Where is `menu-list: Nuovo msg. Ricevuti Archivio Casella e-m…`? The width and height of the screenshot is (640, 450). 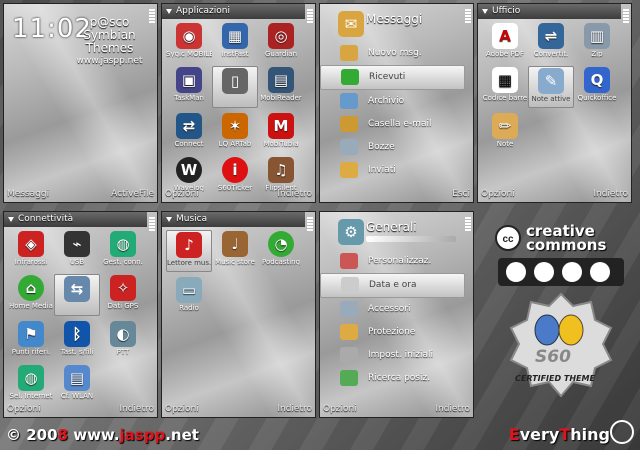 menu-list: Nuovo msg. Ricevuti Archivio Casella e-m… is located at coordinates (392, 112).